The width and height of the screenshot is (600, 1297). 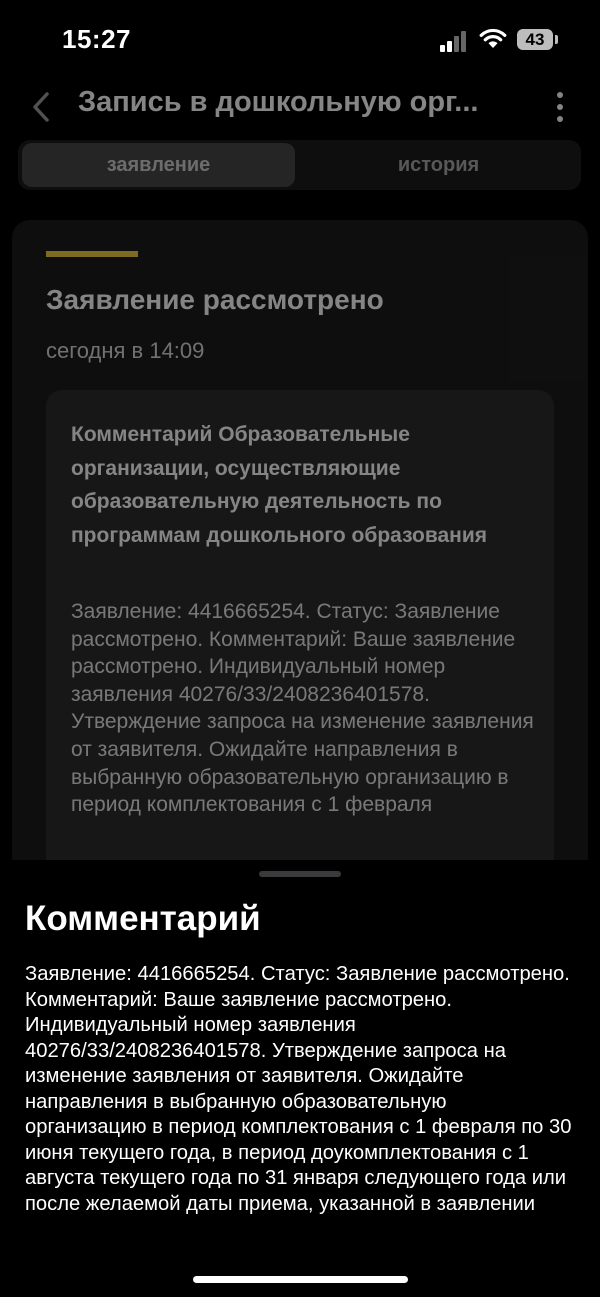 What do you see at coordinates (438, 165) in the screenshot?
I see `tab-history: история` at bounding box center [438, 165].